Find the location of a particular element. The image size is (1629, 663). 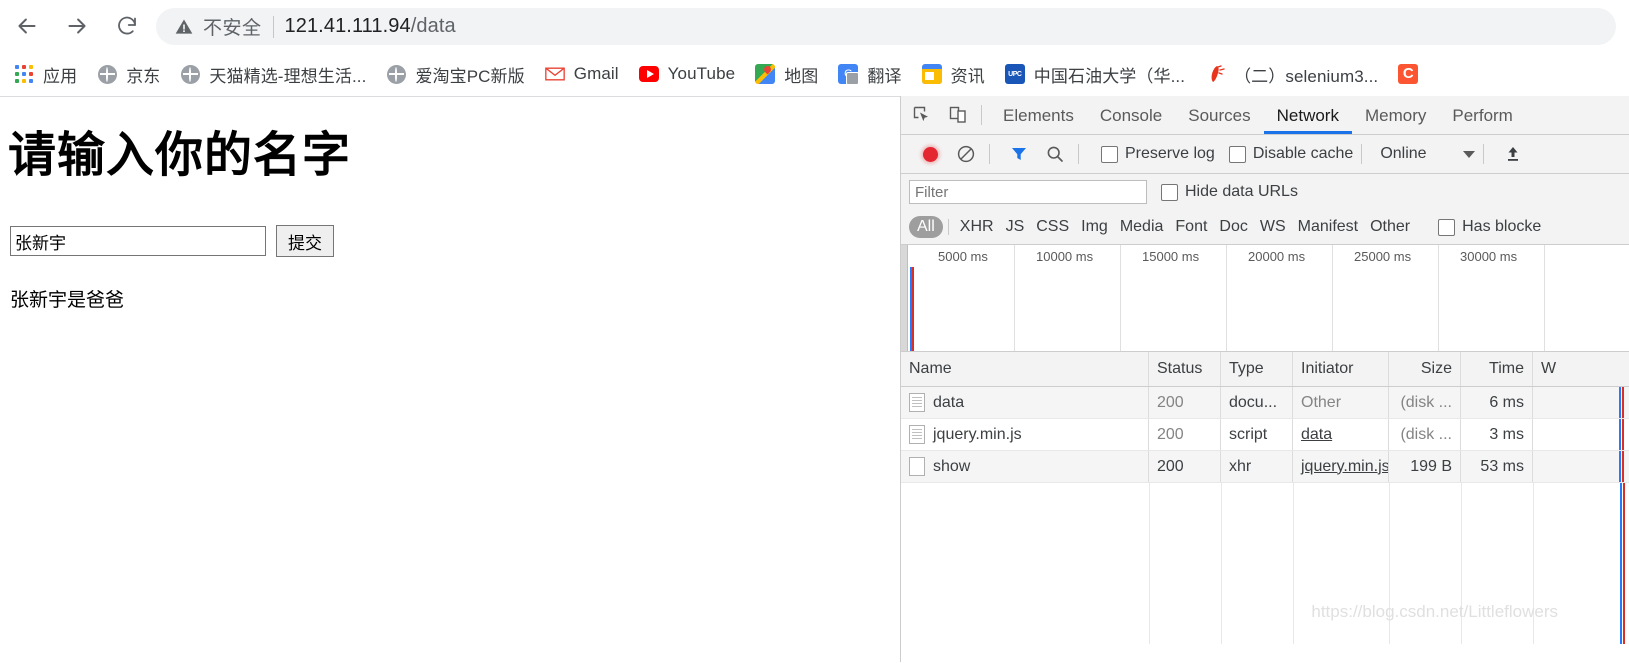

throttling-value: Online is located at coordinates (1403, 153).